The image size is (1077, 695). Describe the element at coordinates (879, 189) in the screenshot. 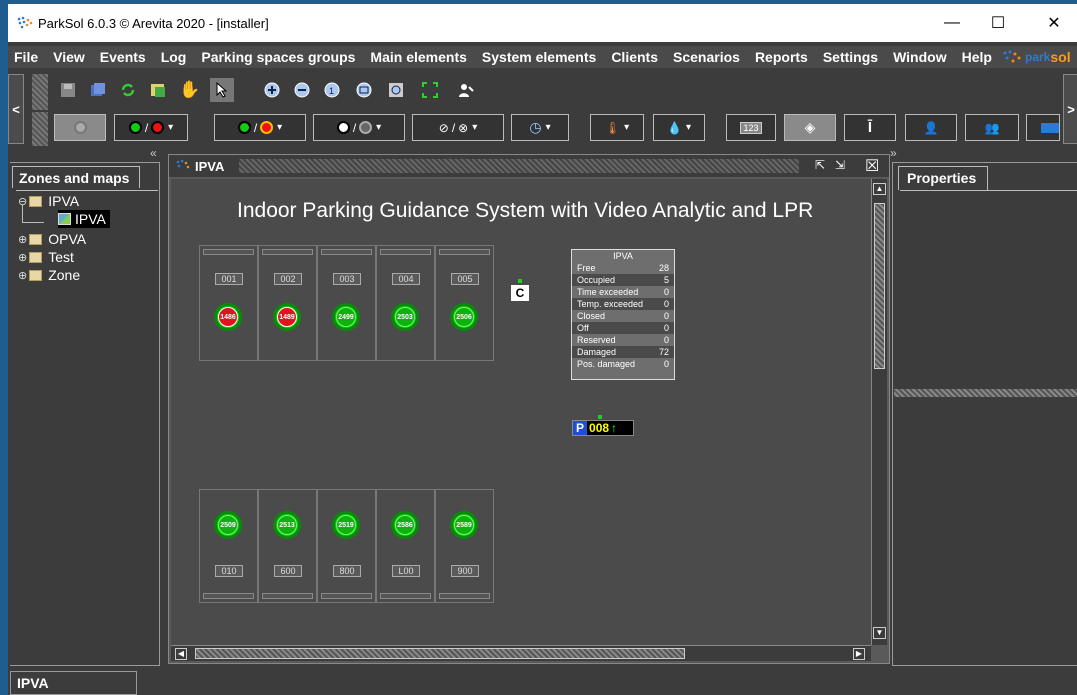

I see `scroll-up-icon: ▲` at that location.